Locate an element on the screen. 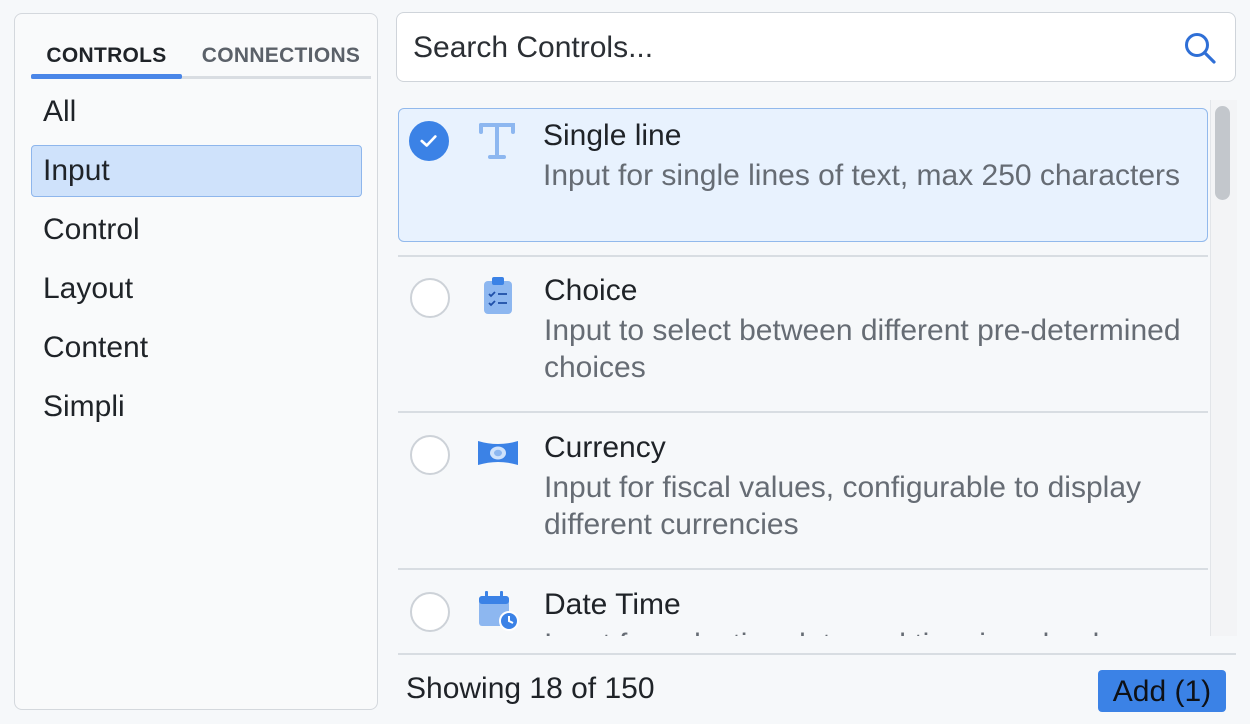 This screenshot has height=724, width=1250. text-icon is located at coordinates (497, 141).